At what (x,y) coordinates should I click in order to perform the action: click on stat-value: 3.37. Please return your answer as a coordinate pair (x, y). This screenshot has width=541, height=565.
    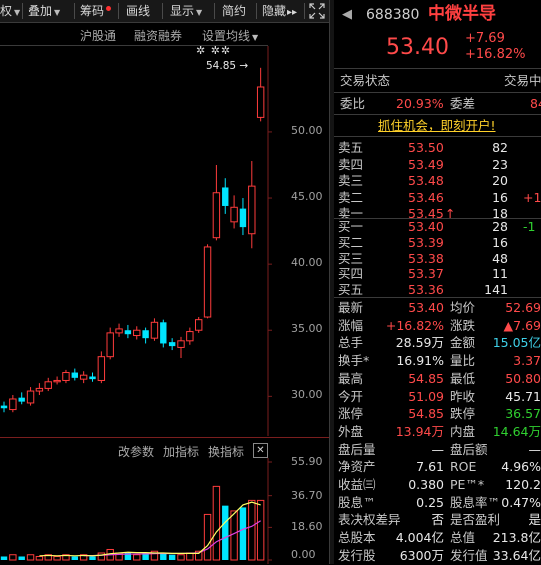
    Looking at the image, I should click on (527, 361).